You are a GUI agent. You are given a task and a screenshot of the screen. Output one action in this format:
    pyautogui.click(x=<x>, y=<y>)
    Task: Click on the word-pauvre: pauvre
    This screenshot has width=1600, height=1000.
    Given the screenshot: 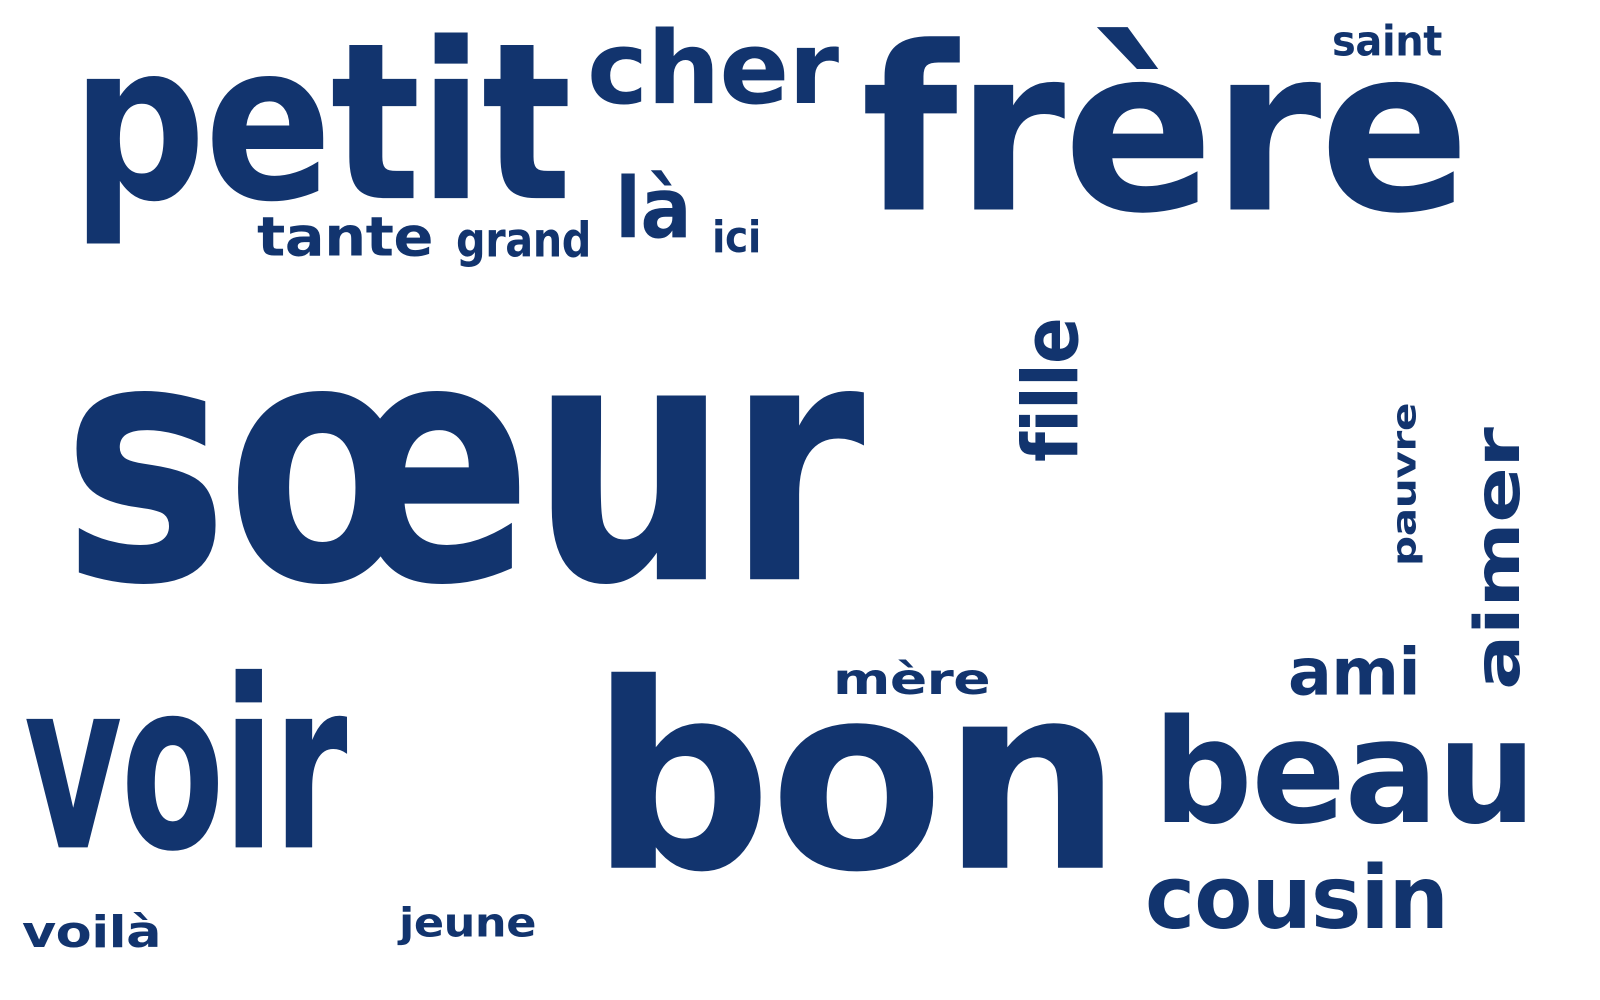 What is the action you would take?
    pyautogui.click(x=1404, y=484)
    